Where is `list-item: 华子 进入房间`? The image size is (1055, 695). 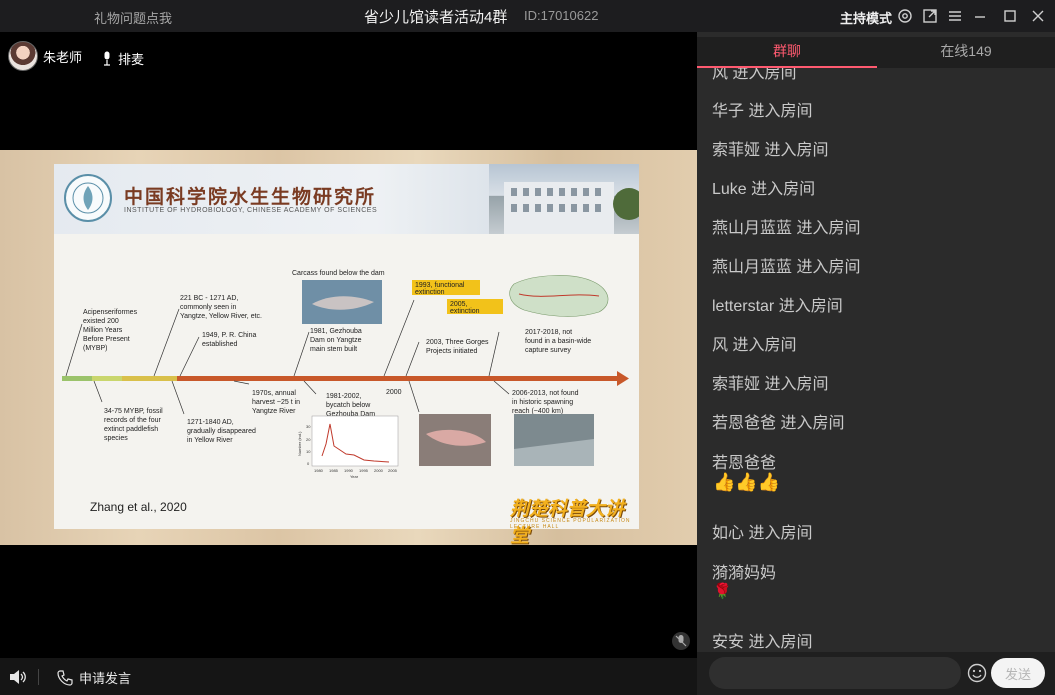
list-item: 华子 进入房间 is located at coordinates (762, 111).